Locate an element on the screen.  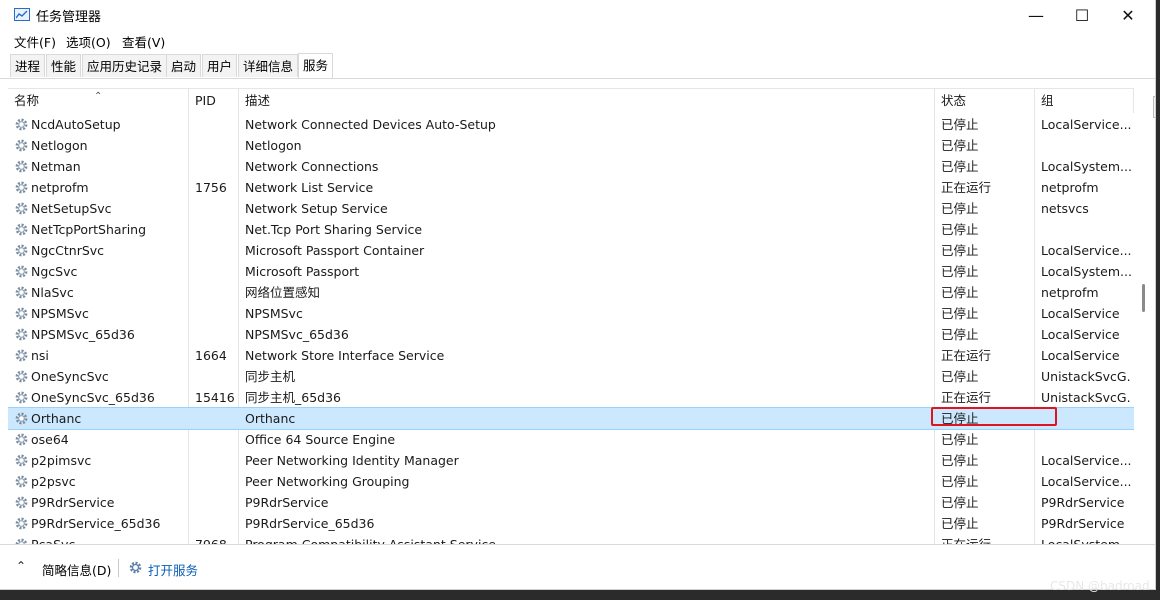
service-description: Network Store Interface Service is located at coordinates (345, 355).